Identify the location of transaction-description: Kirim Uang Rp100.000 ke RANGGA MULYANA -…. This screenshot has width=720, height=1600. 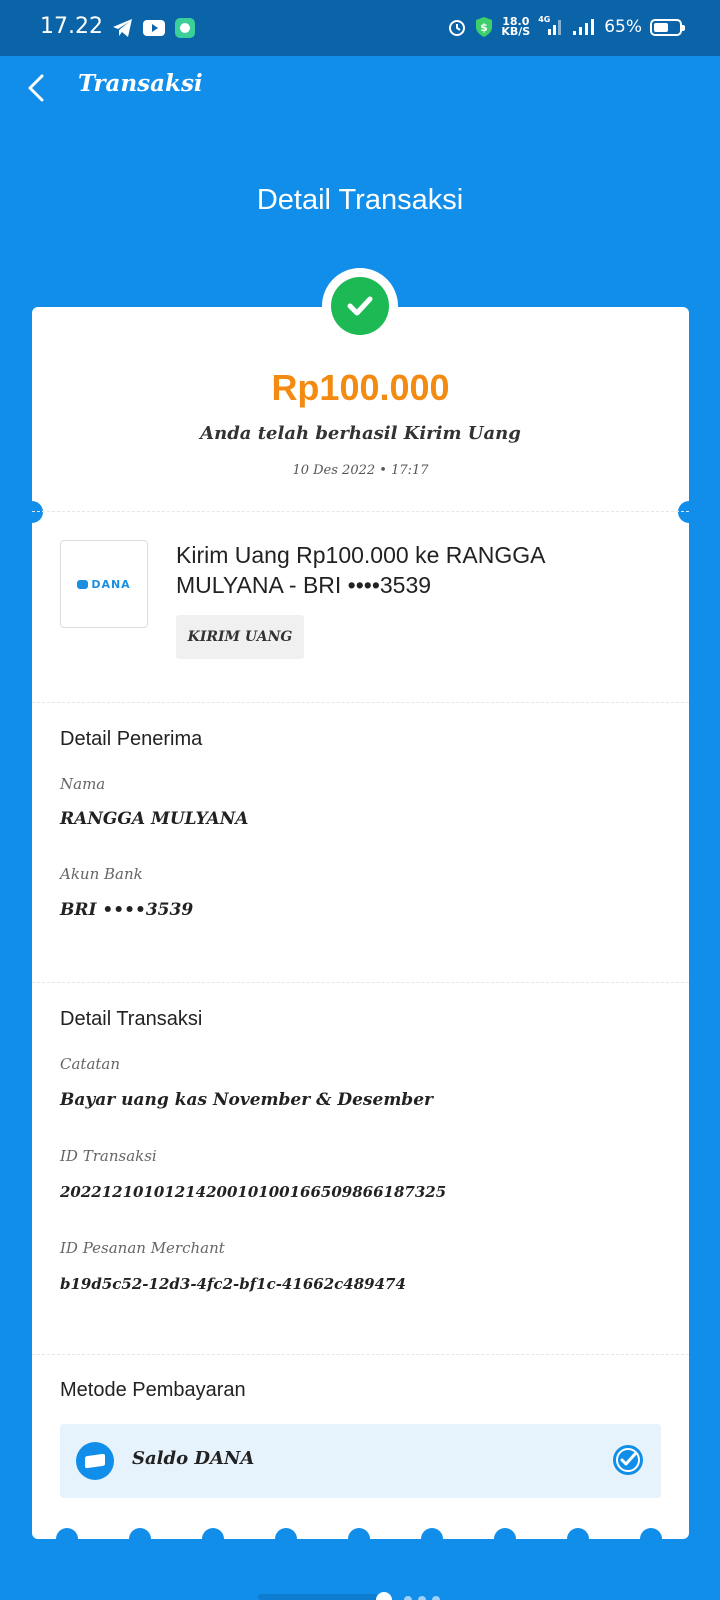
(360, 570).